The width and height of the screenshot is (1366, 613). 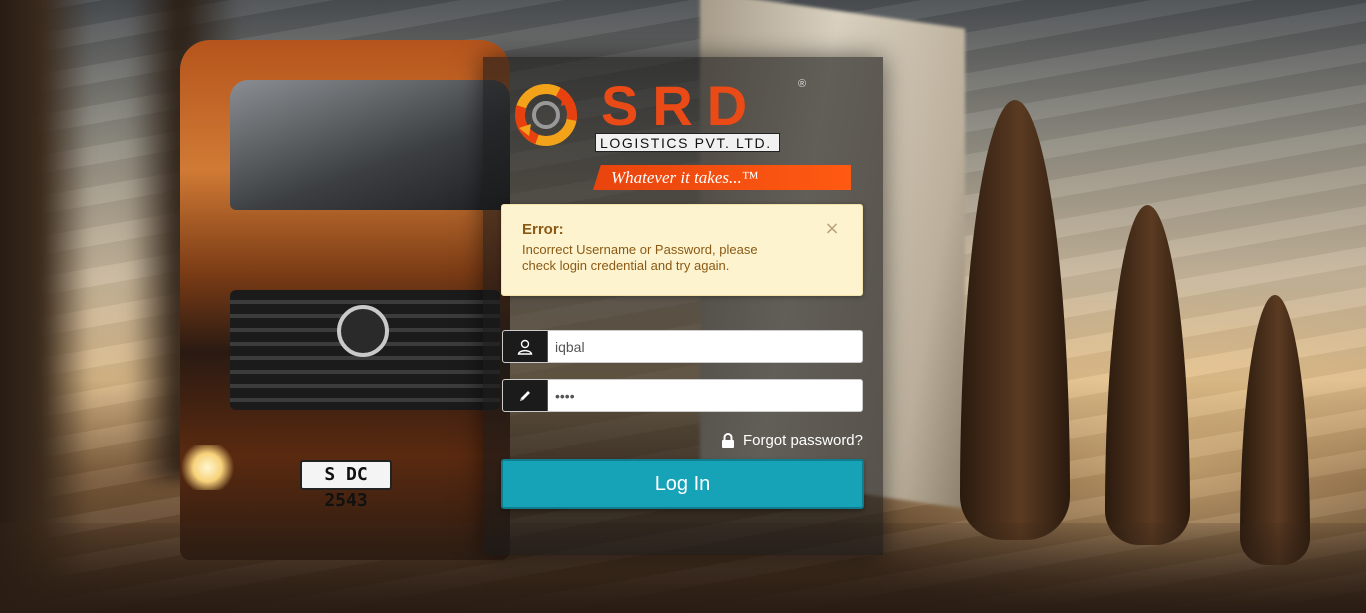 I want to click on lock-icon, so click(x=727, y=440).